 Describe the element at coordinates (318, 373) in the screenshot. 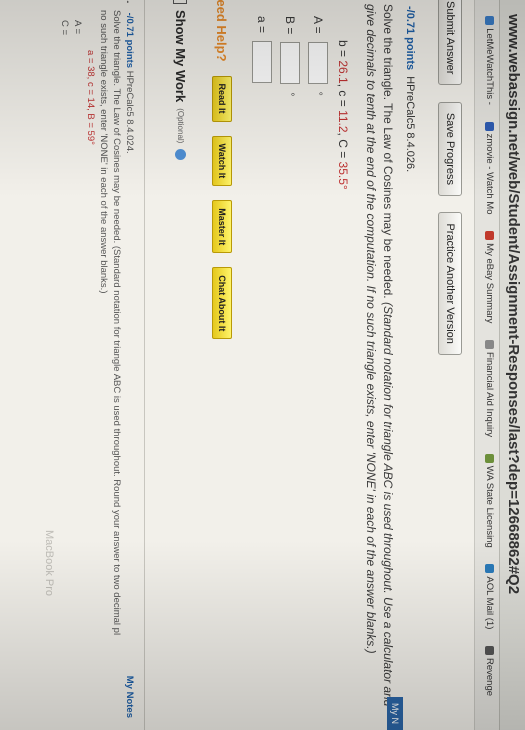

I see `answer-row-A: A = °` at that location.